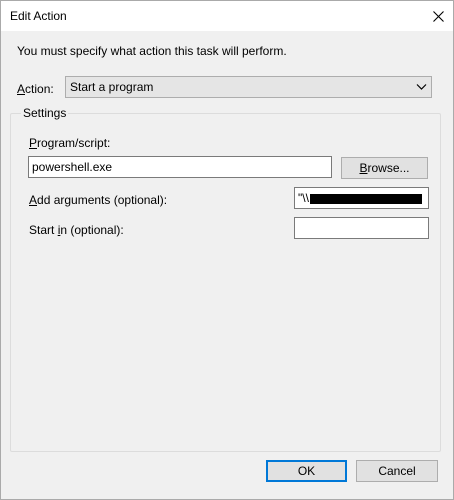  I want to click on window-title: Edit Action, so click(38, 16).